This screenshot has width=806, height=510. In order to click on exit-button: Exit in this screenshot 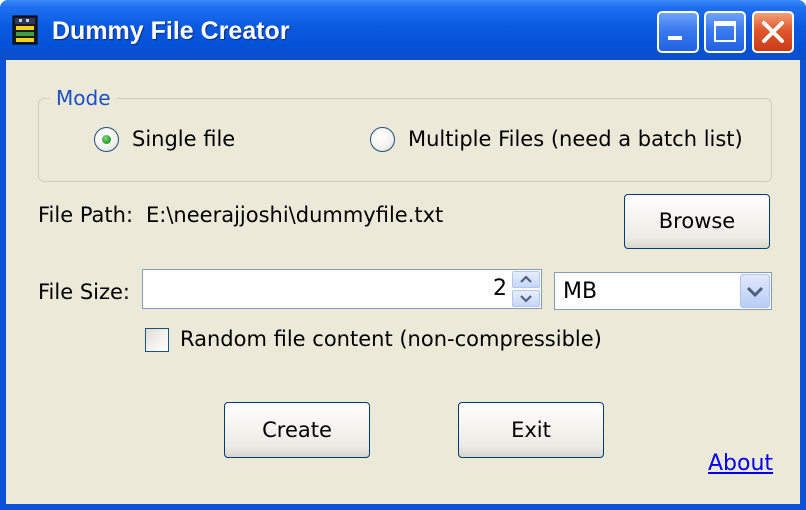, I will do `click(531, 430)`.